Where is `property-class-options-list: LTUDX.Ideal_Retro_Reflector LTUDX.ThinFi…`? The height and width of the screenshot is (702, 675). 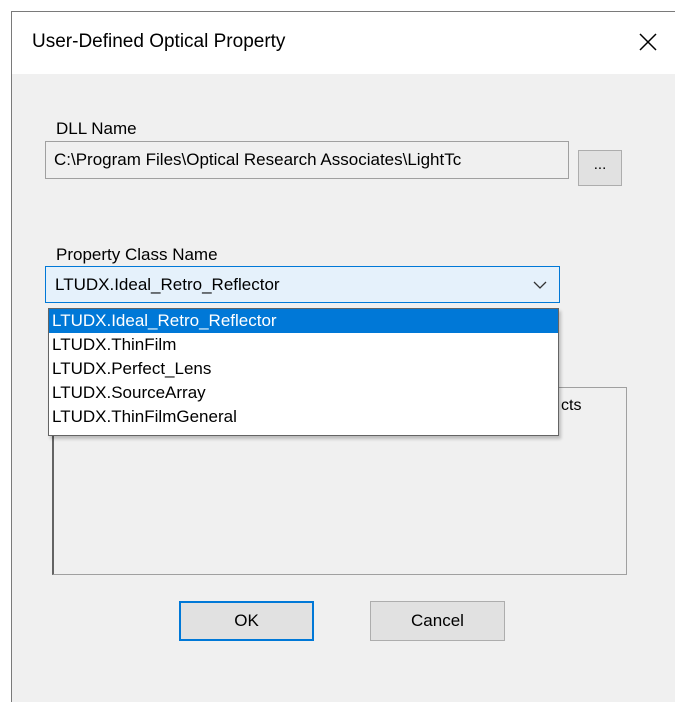
property-class-options-list: LTUDX.Ideal_Retro_Reflector LTUDX.ThinFi… is located at coordinates (303, 372).